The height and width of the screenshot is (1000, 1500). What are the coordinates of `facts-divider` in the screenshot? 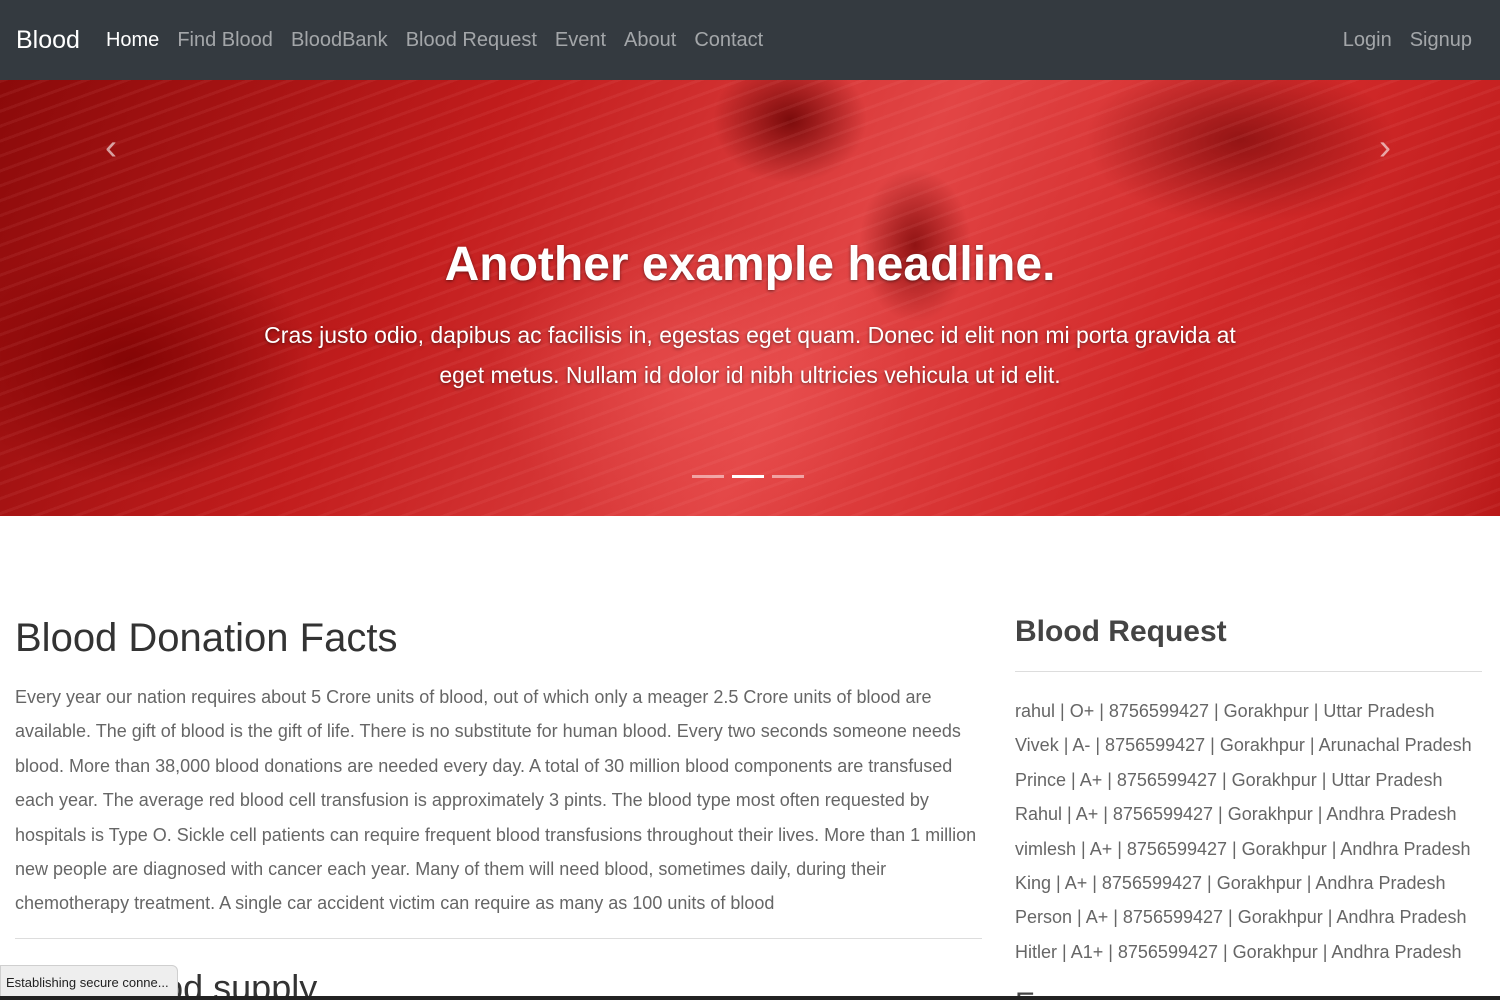 It's located at (498, 938).